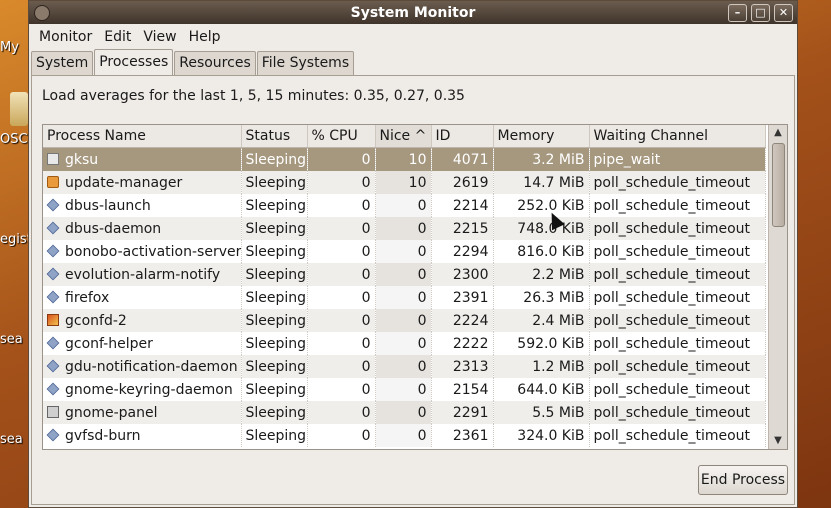 This screenshot has width=831, height=508. I want to click on tab-system: System, so click(62, 63).